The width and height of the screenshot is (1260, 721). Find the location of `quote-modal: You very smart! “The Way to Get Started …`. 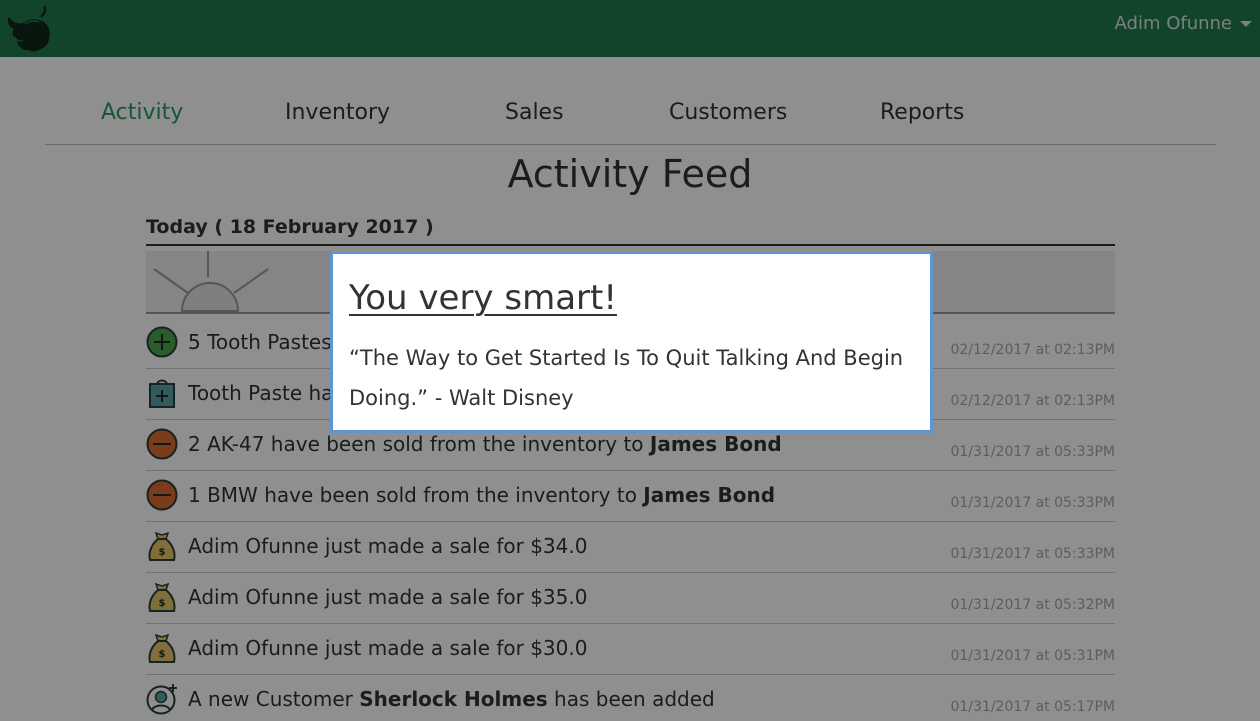

quote-modal: You very smart! “The Way to Get Started … is located at coordinates (631, 342).